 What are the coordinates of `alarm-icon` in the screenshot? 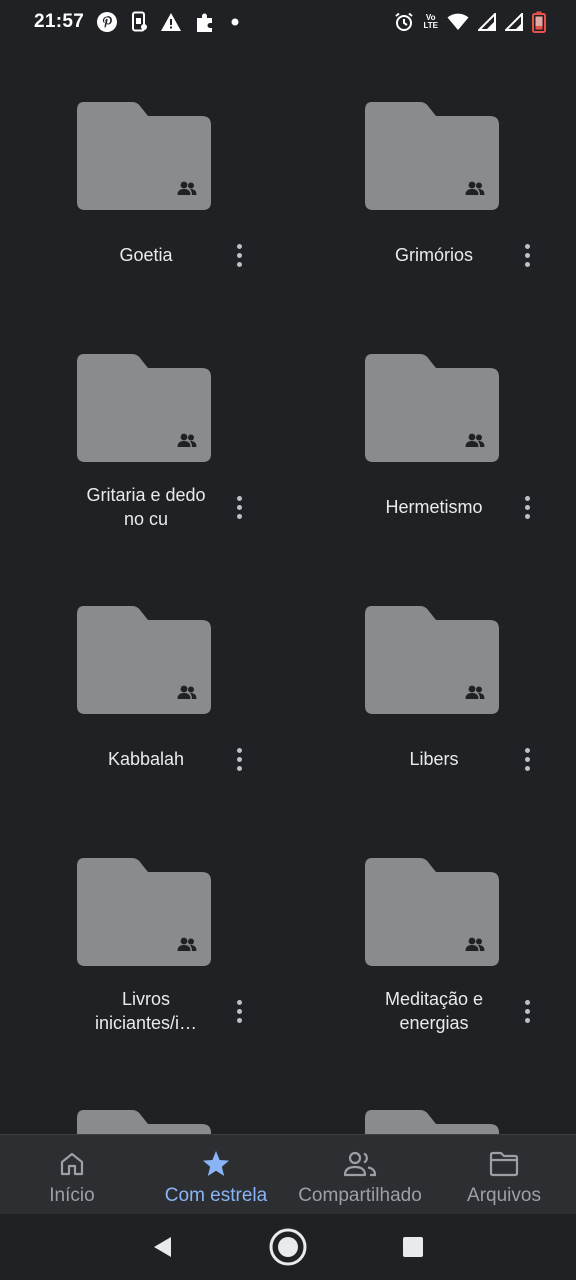 It's located at (404, 22).